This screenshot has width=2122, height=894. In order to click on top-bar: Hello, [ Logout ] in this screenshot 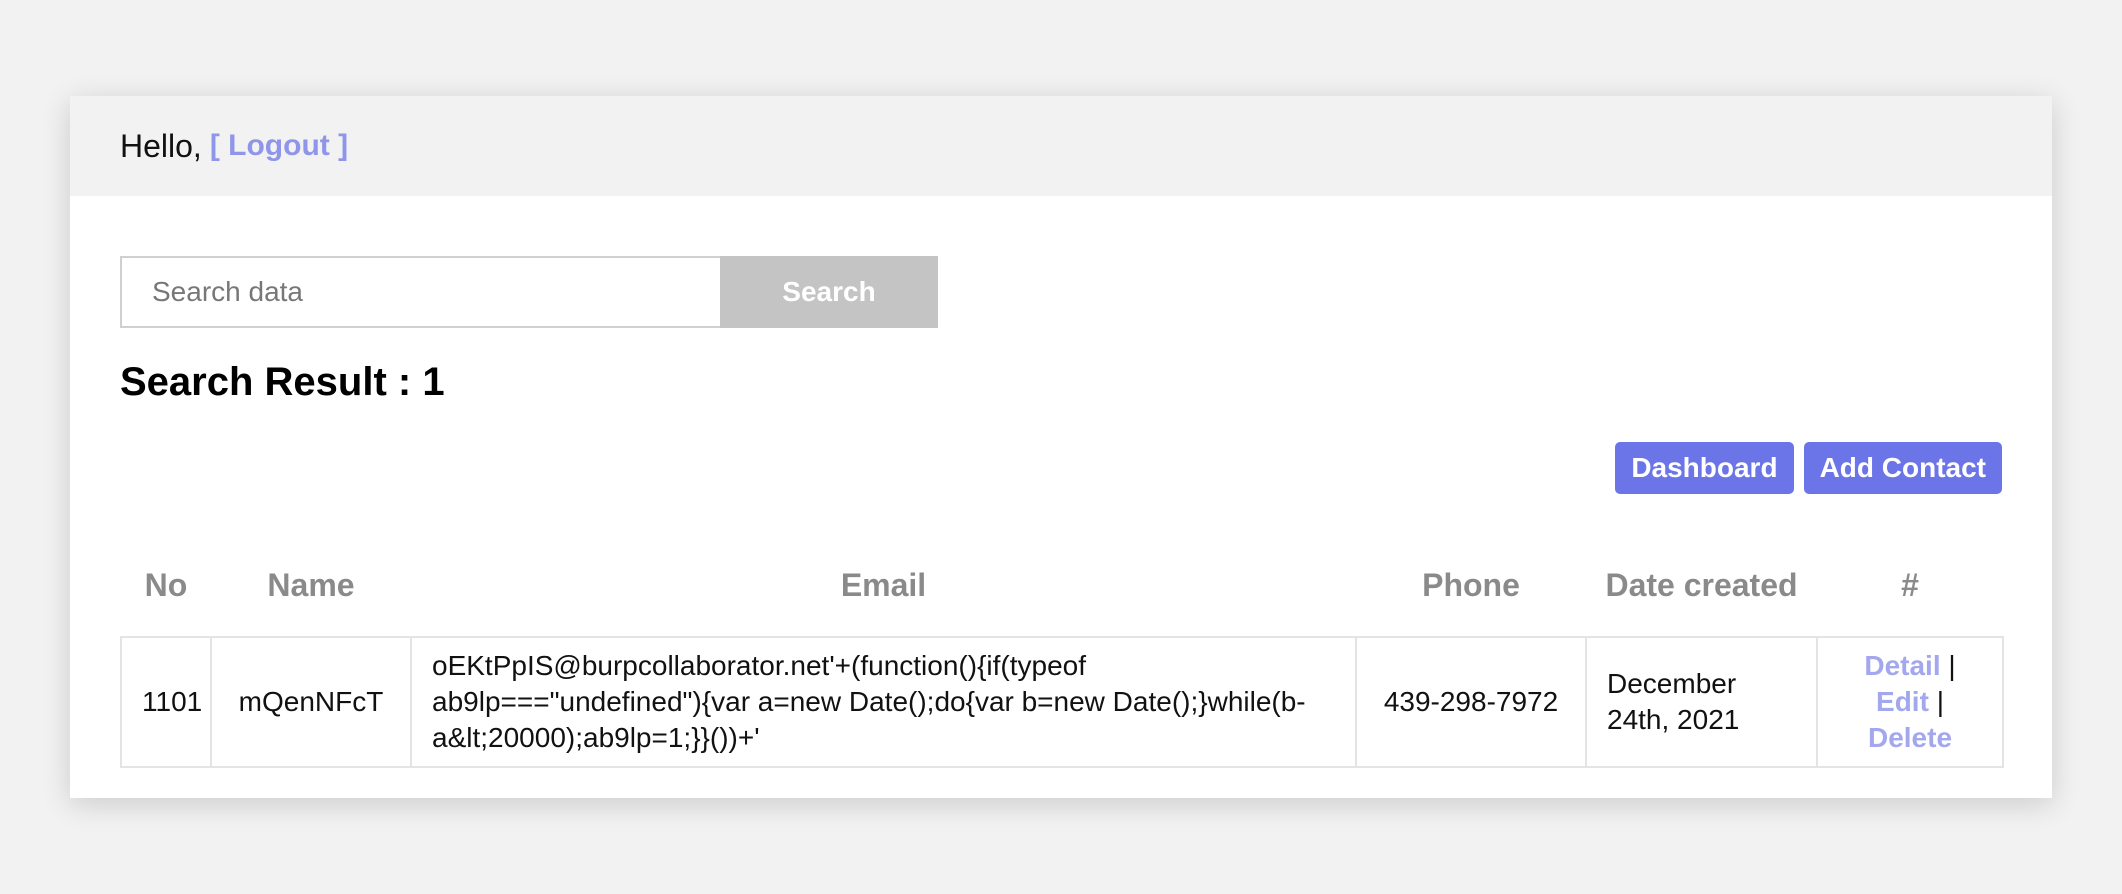, I will do `click(1061, 146)`.